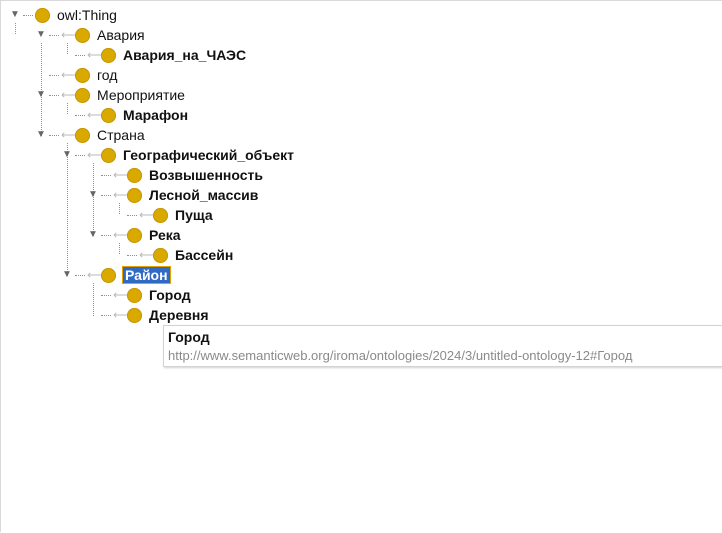 The image size is (722, 533). I want to click on tree-node-vozvyshennost: ⟵ Возвышенность, so click(175, 175).